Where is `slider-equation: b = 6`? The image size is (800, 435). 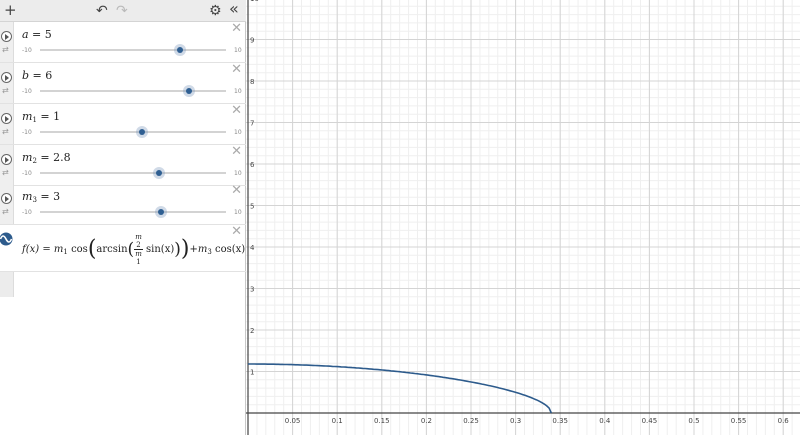 slider-equation: b = 6 is located at coordinates (37, 76).